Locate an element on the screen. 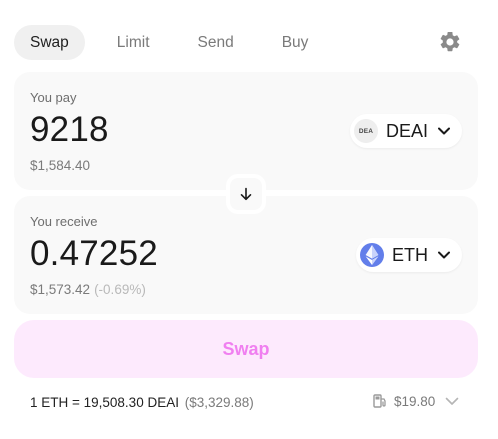  switch-tokens-button is located at coordinates (246, 194).